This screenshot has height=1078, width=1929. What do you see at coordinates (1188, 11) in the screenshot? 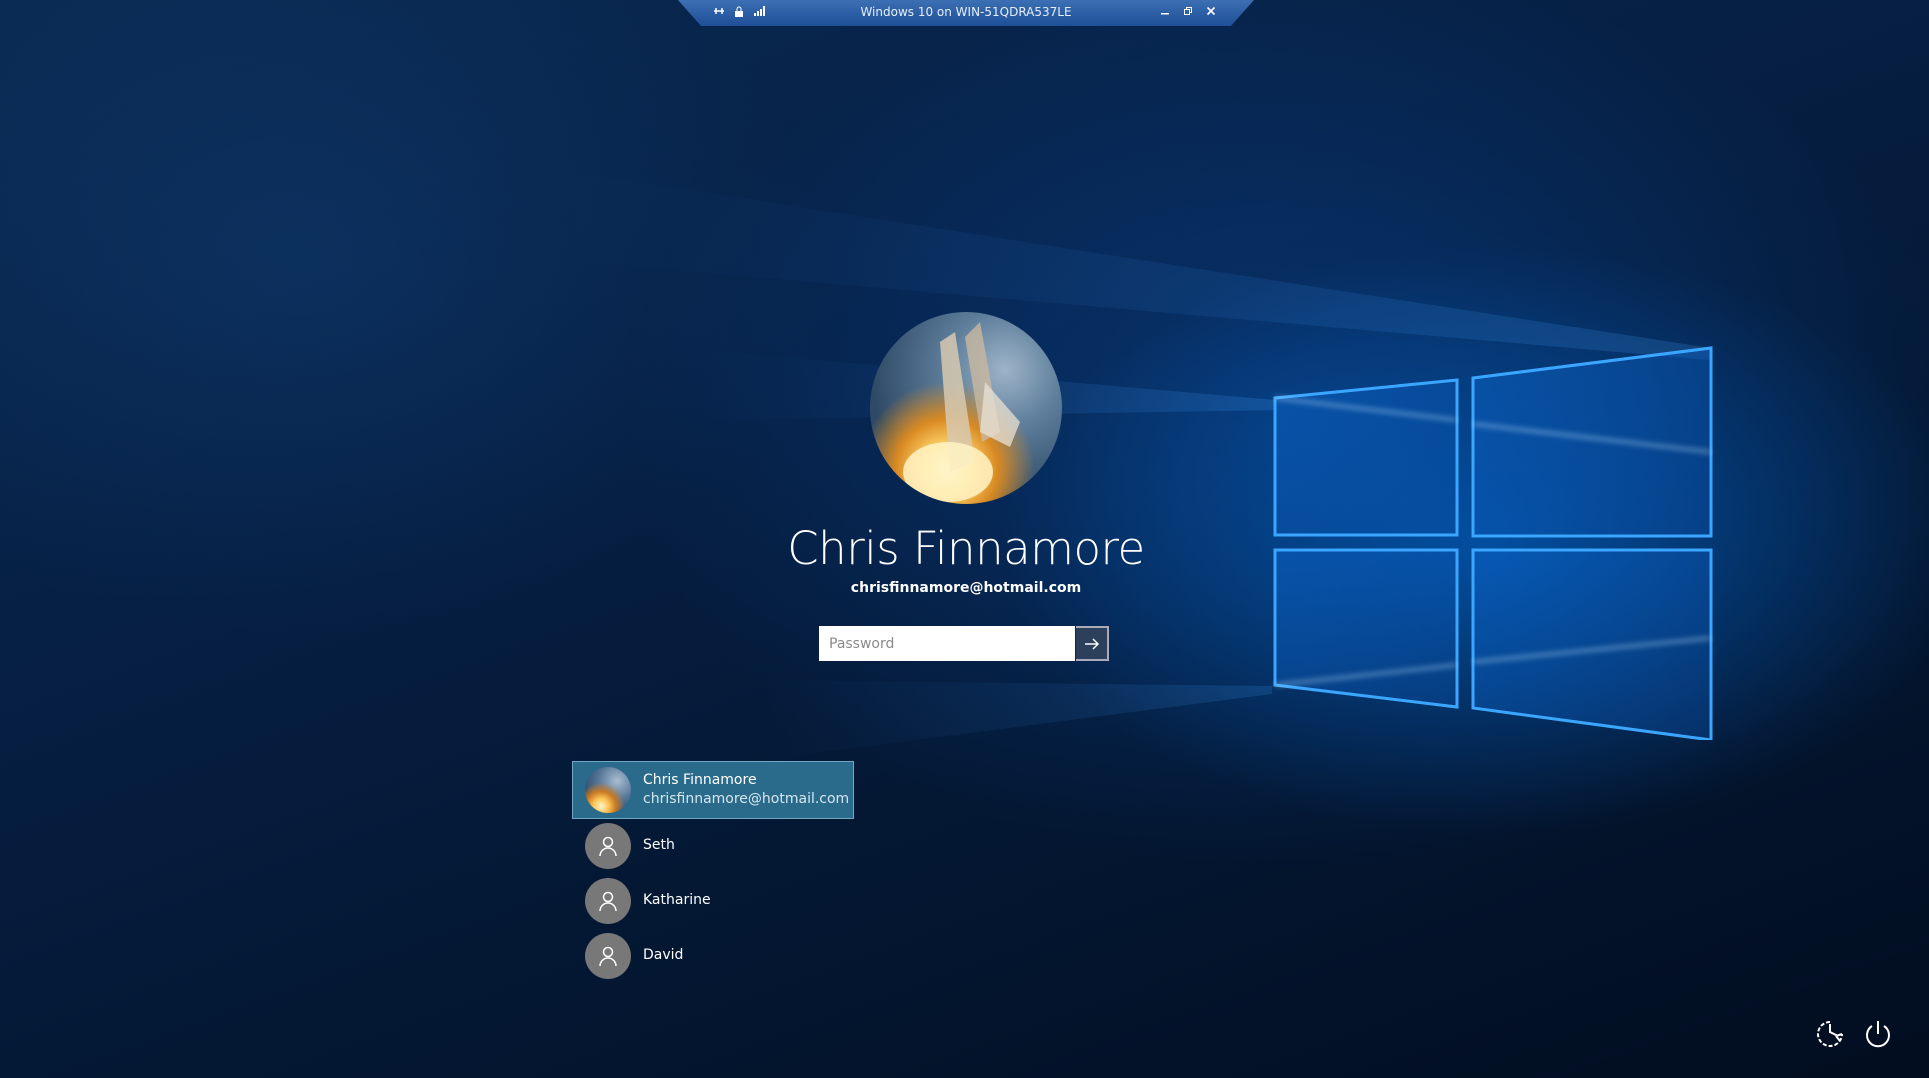
I see `restore-icon` at bounding box center [1188, 11].